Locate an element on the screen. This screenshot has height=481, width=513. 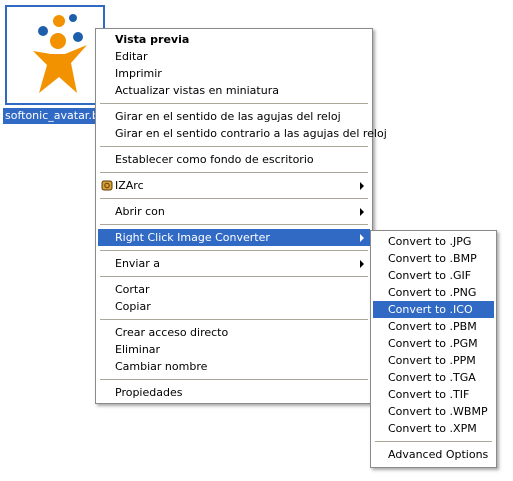
softonic-star-logo-icon is located at coordinates (60, 53).